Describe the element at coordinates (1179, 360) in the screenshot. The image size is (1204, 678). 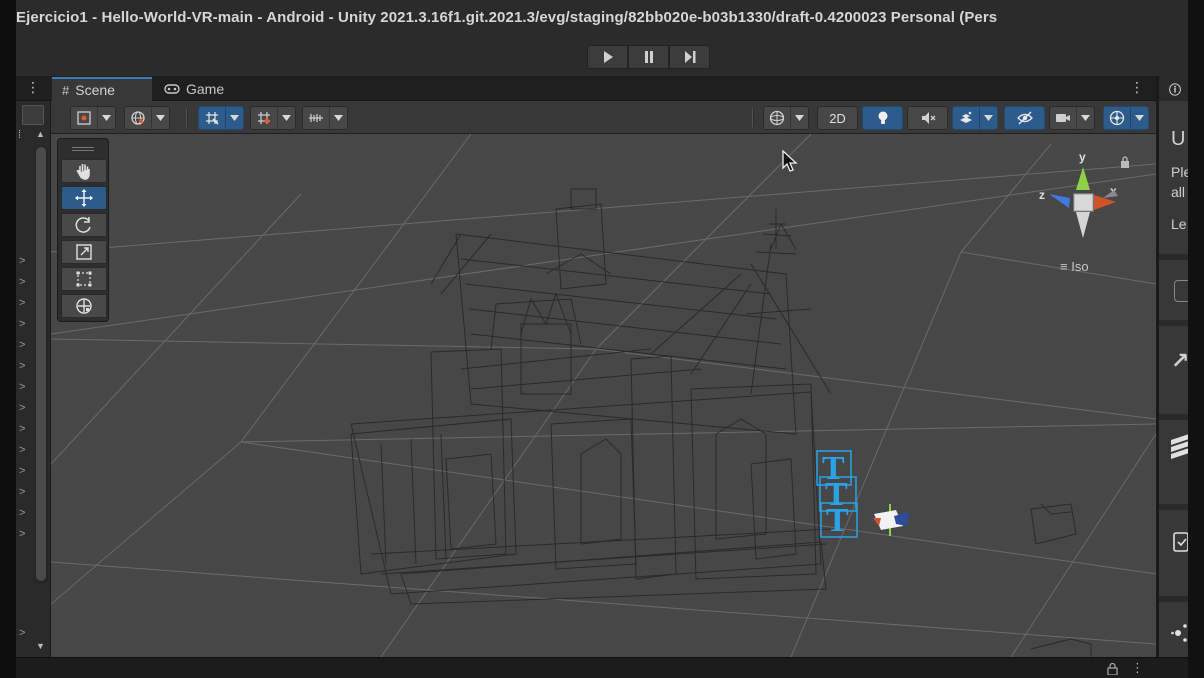
I see `inspector-icon-fragment: ↗` at that location.